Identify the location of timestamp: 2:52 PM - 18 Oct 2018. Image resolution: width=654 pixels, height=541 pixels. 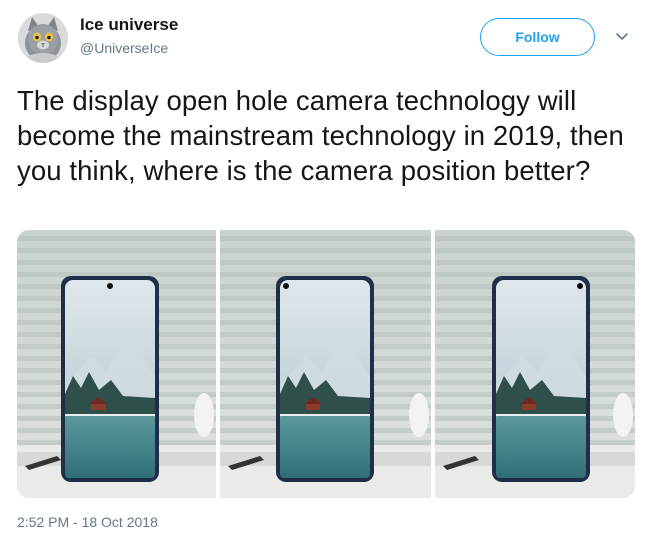
(87, 522).